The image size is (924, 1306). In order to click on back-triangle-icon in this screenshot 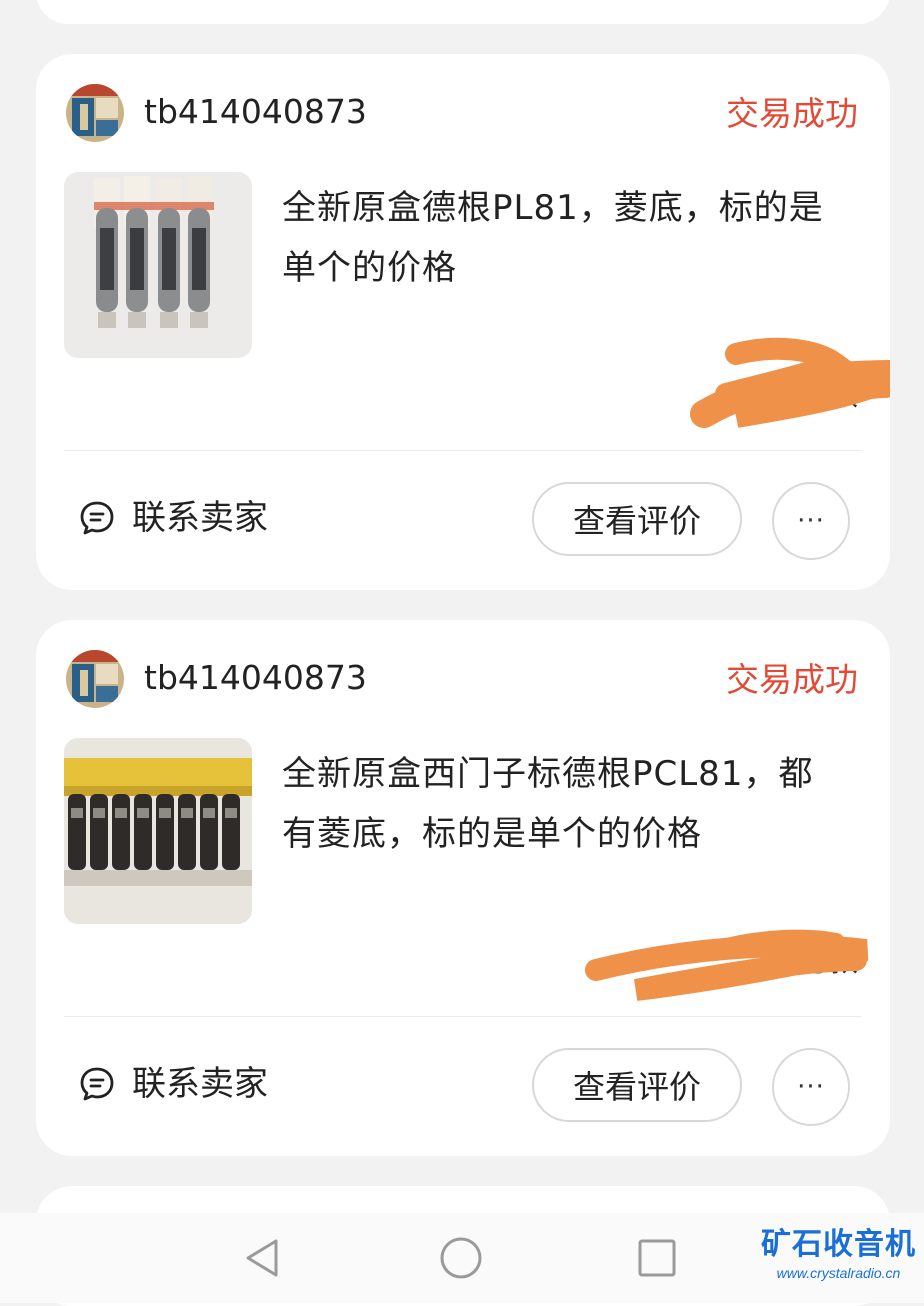, I will do `click(263, 1258)`.